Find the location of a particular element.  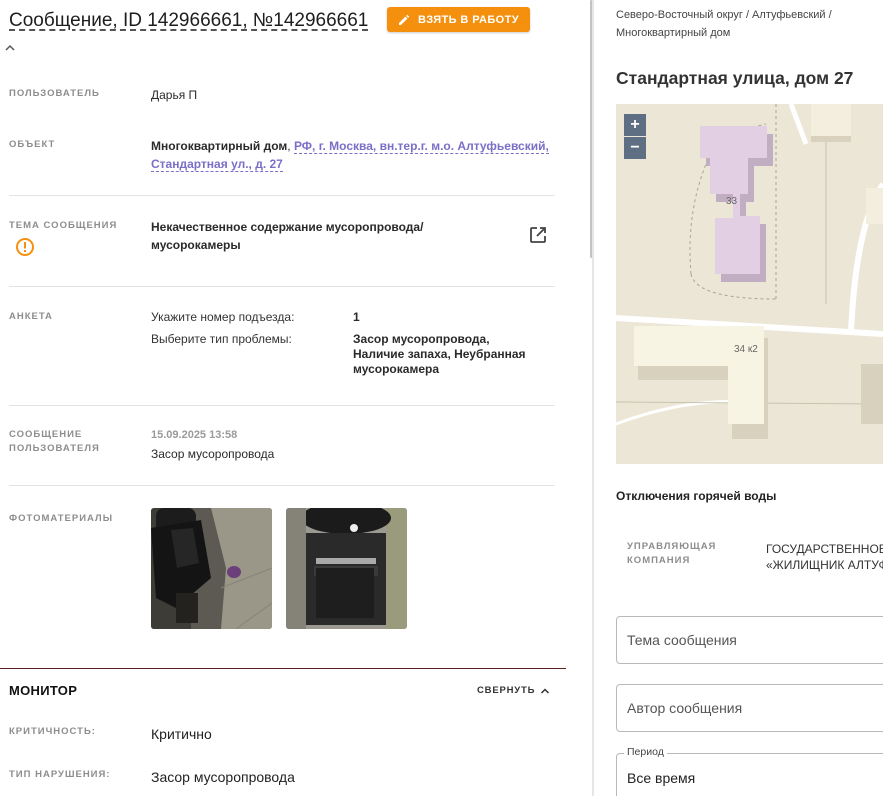

monitor-title: МОНИТОР is located at coordinates (43, 690).